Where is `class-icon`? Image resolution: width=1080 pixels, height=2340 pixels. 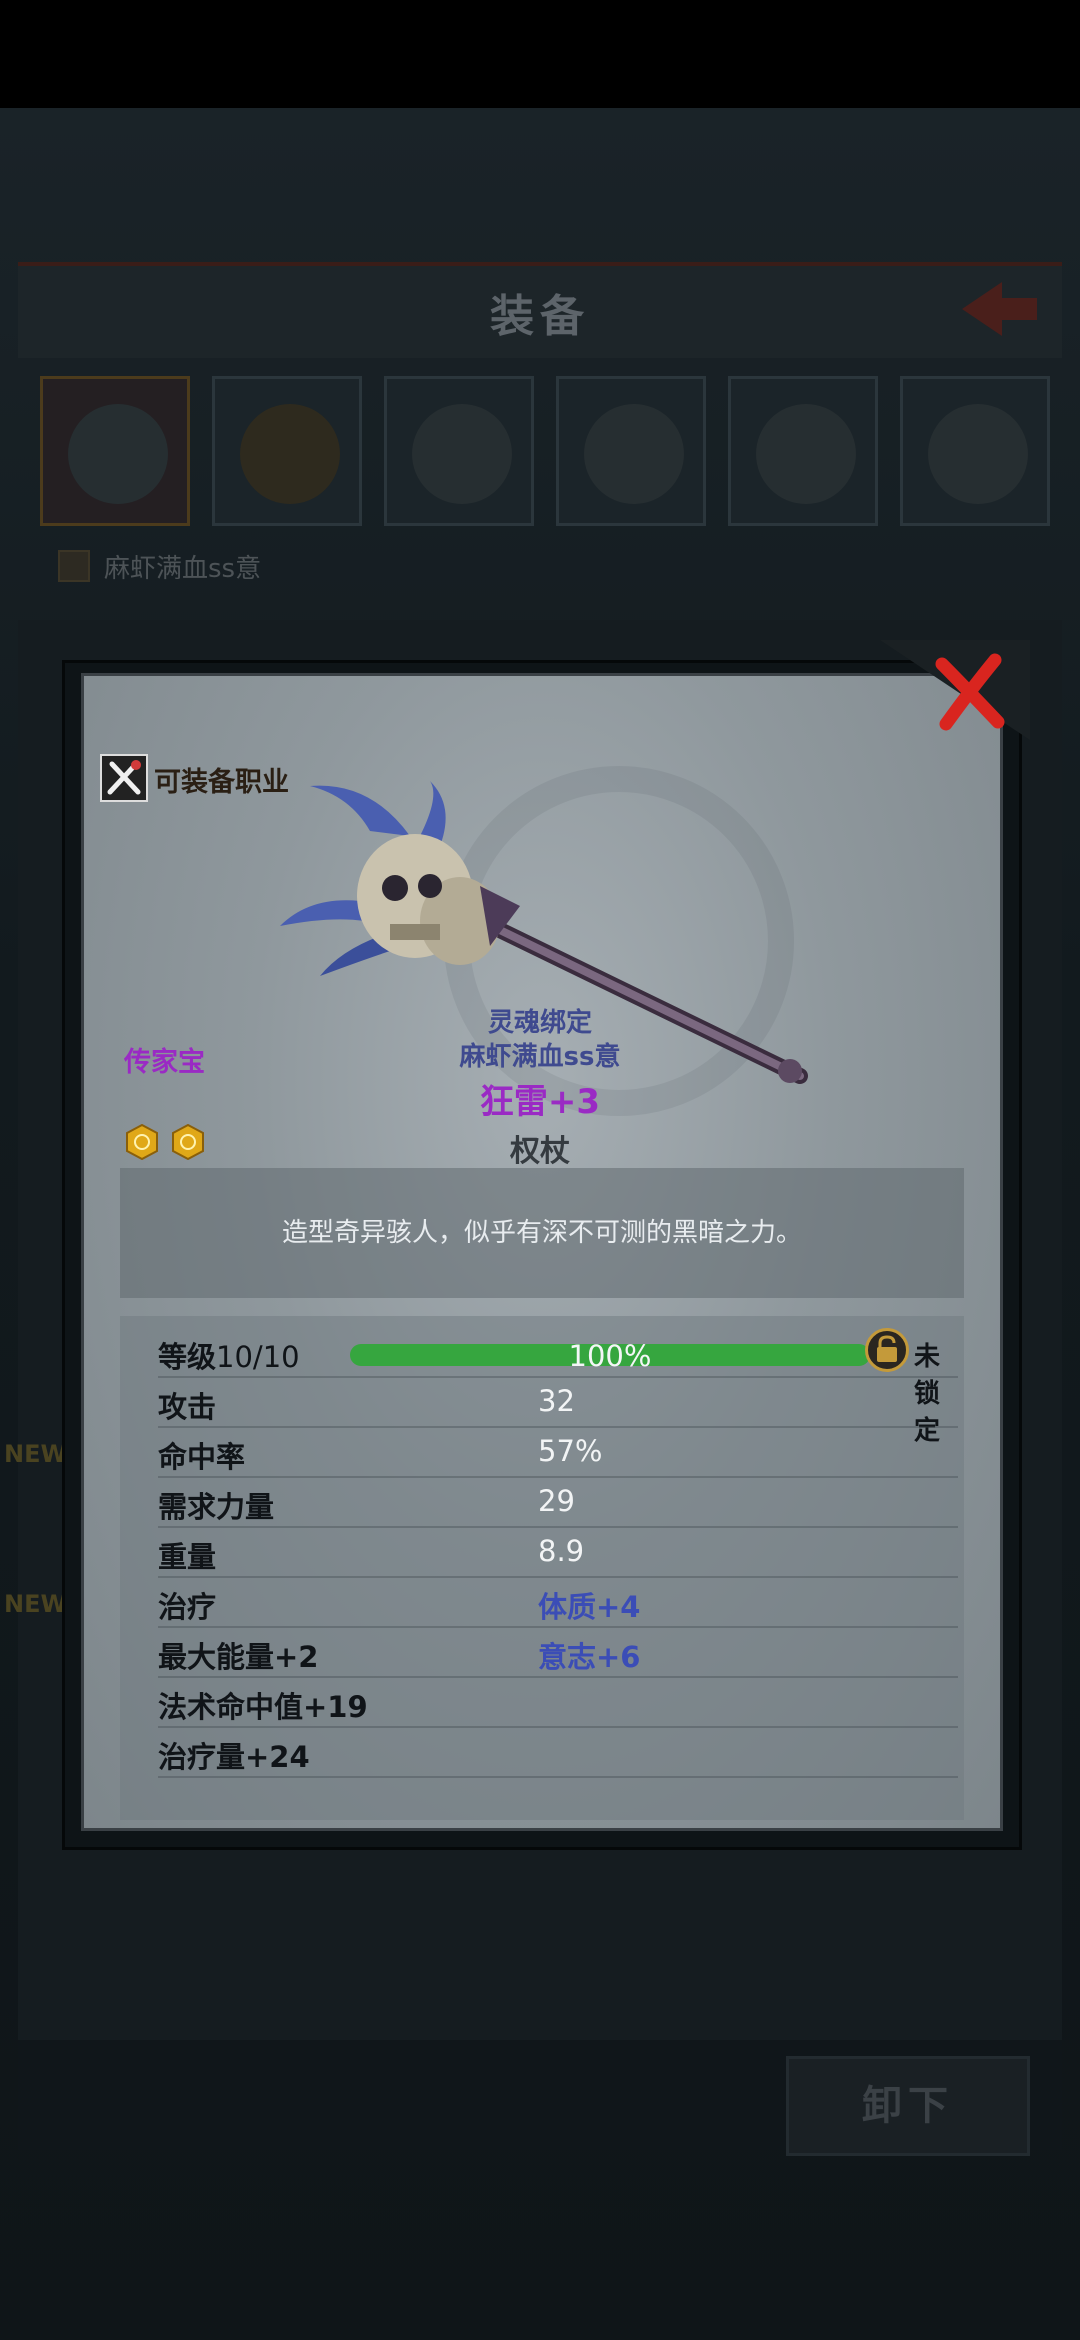 class-icon is located at coordinates (124, 778).